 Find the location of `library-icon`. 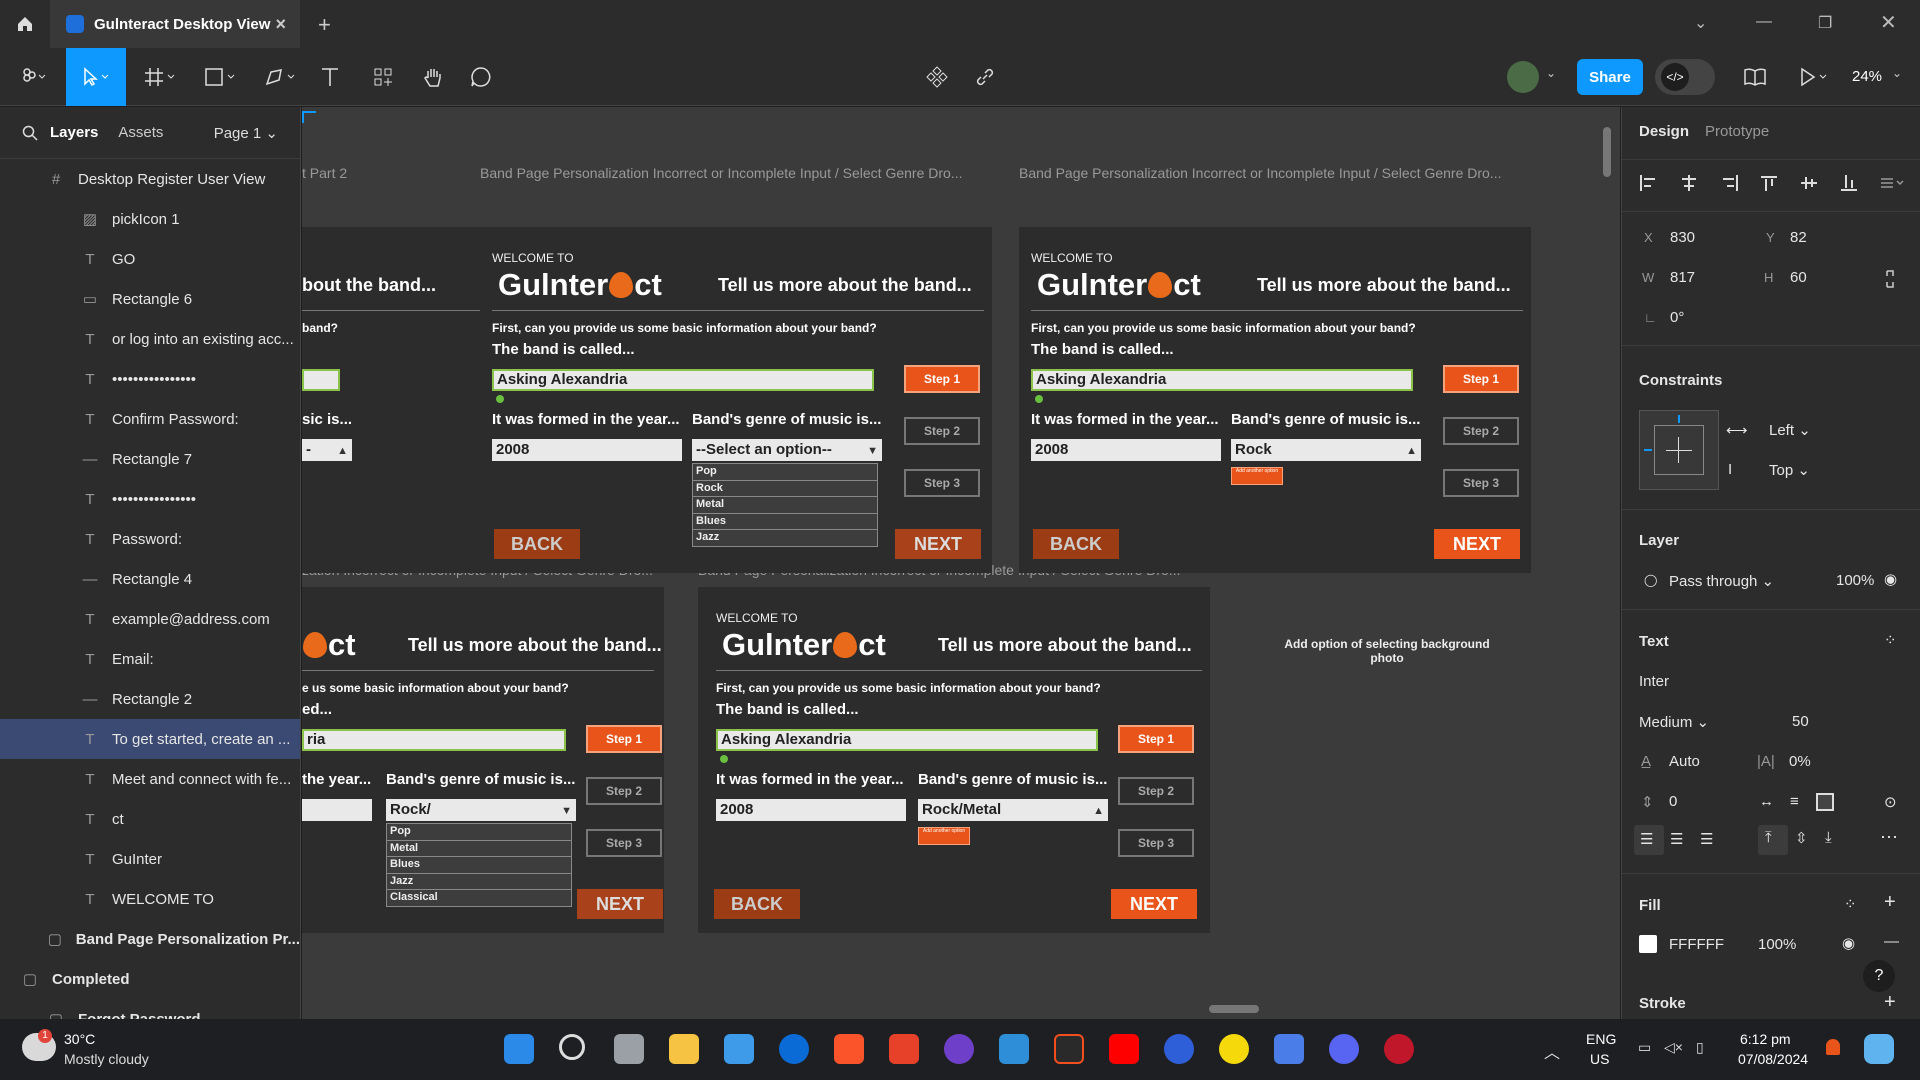

library-icon is located at coordinates (1755, 77).